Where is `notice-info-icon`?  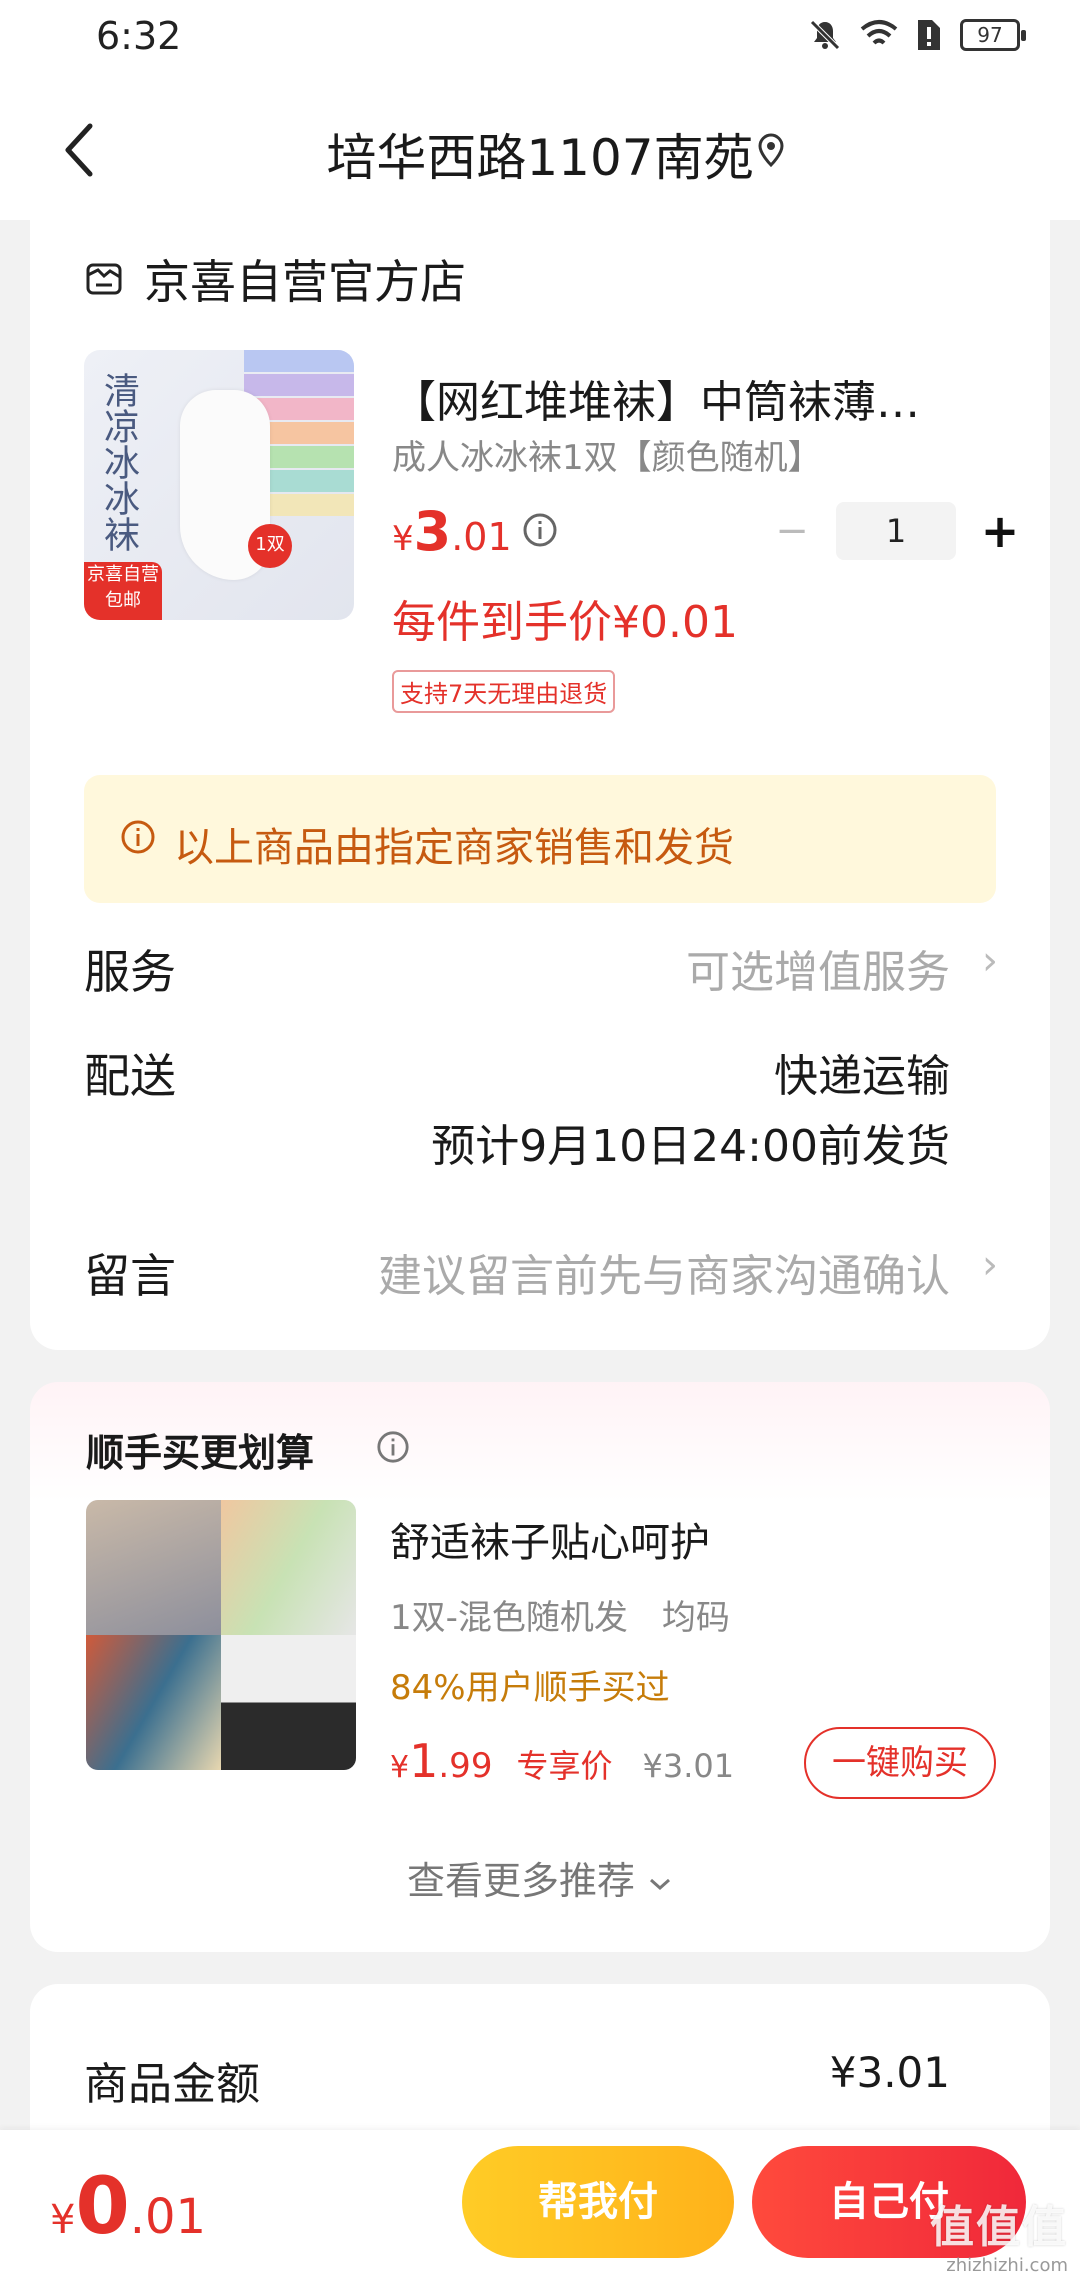
notice-info-icon is located at coordinates (138, 837).